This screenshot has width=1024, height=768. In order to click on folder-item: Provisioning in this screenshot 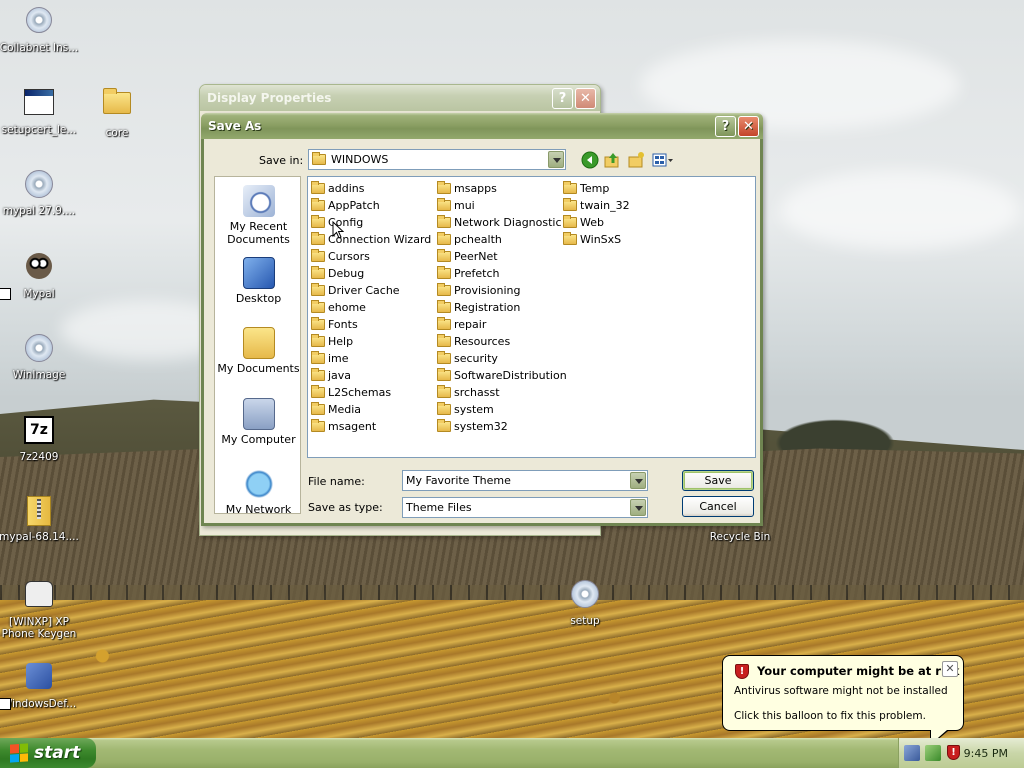, I will do `click(502, 290)`.